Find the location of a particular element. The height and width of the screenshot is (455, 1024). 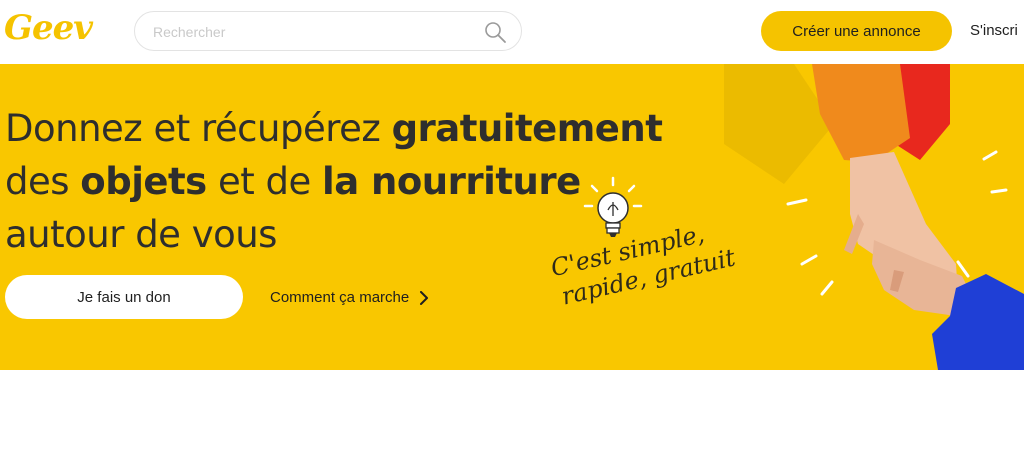

chevron-right-icon is located at coordinates (424, 297).